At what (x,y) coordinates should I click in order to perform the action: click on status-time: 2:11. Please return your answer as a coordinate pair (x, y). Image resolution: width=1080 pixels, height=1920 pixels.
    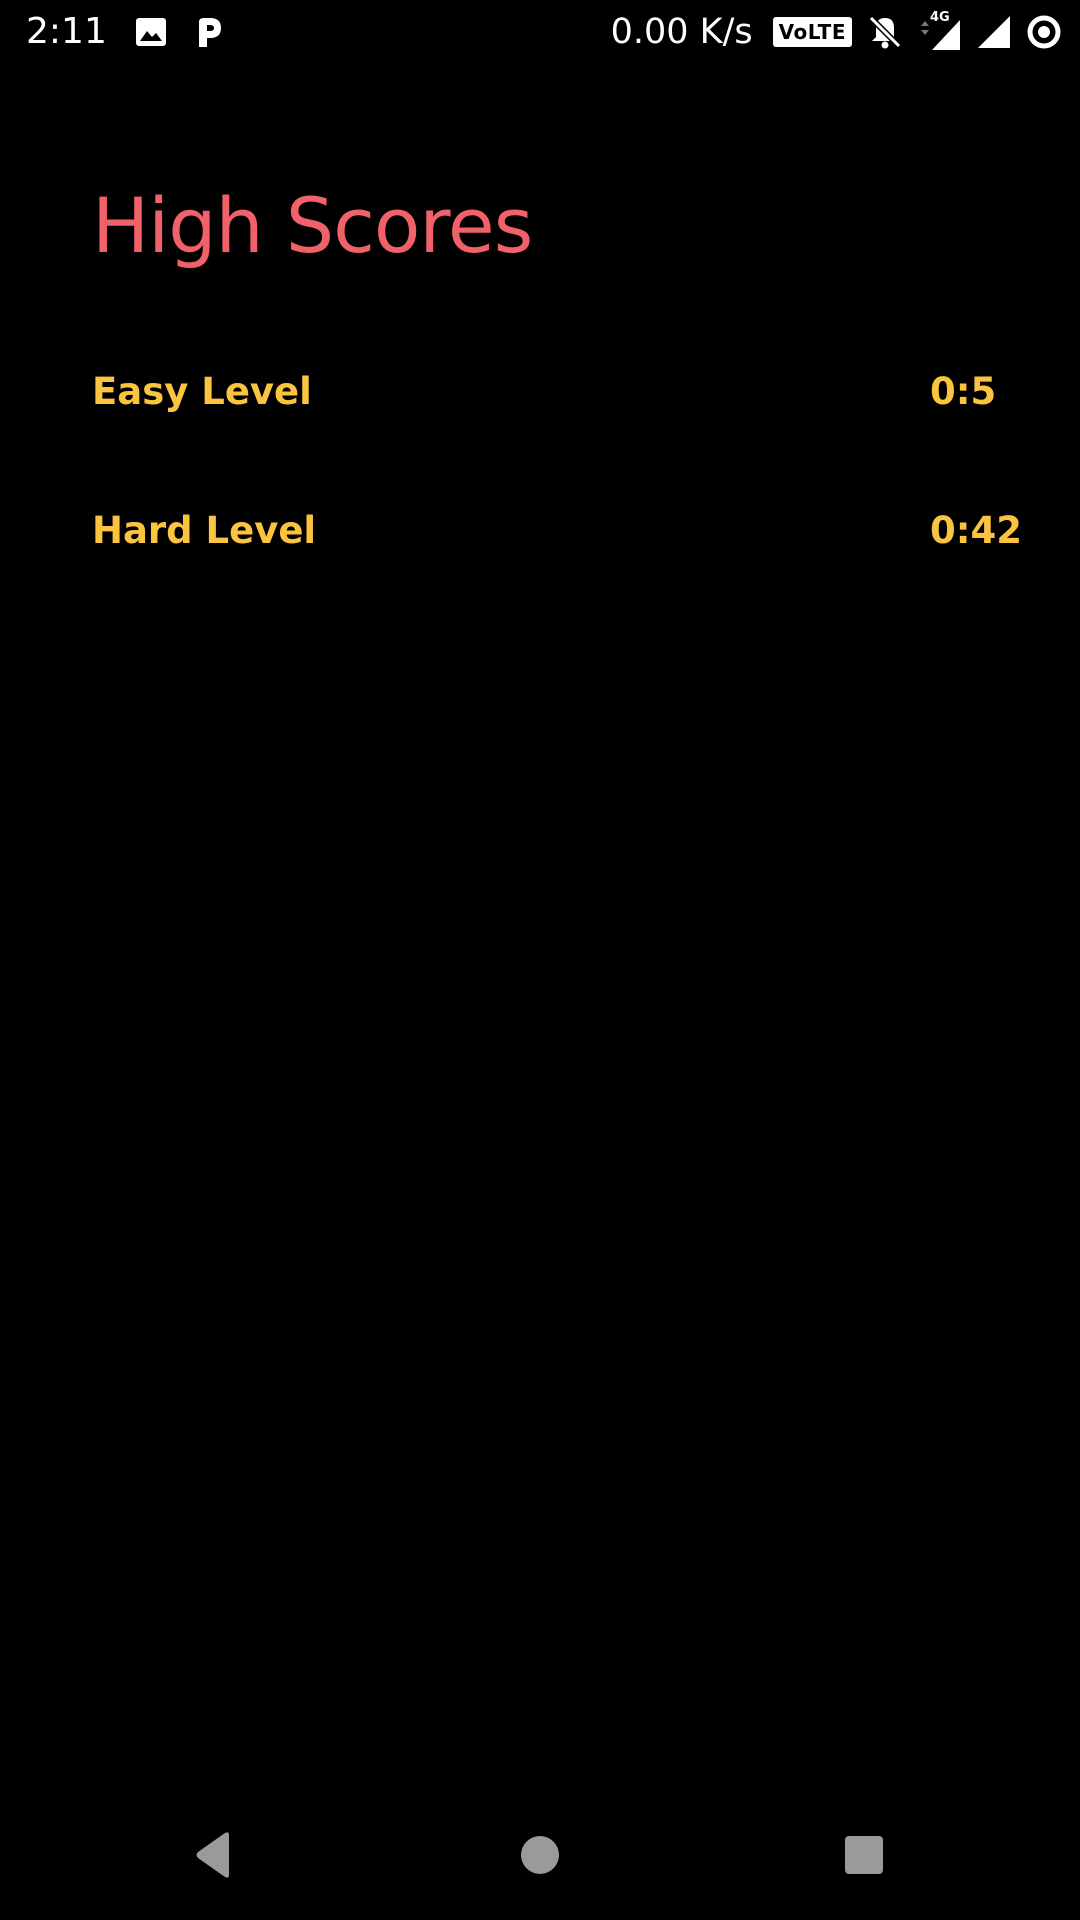
    Looking at the image, I should click on (66, 31).